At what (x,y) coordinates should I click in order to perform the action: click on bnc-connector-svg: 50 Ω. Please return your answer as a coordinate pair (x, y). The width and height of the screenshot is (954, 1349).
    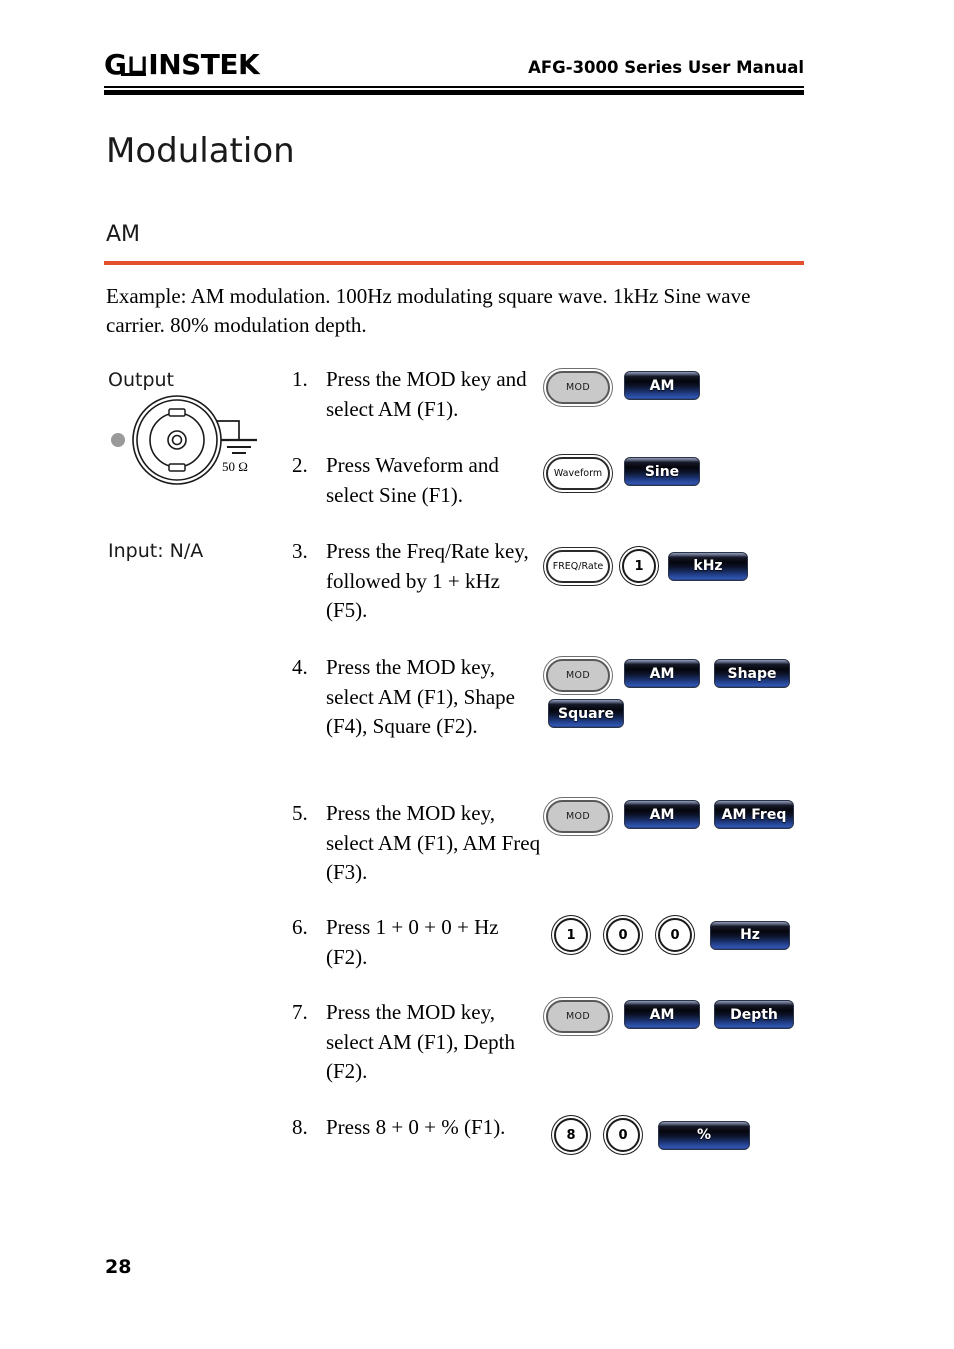
    Looking at the image, I should click on (184, 440).